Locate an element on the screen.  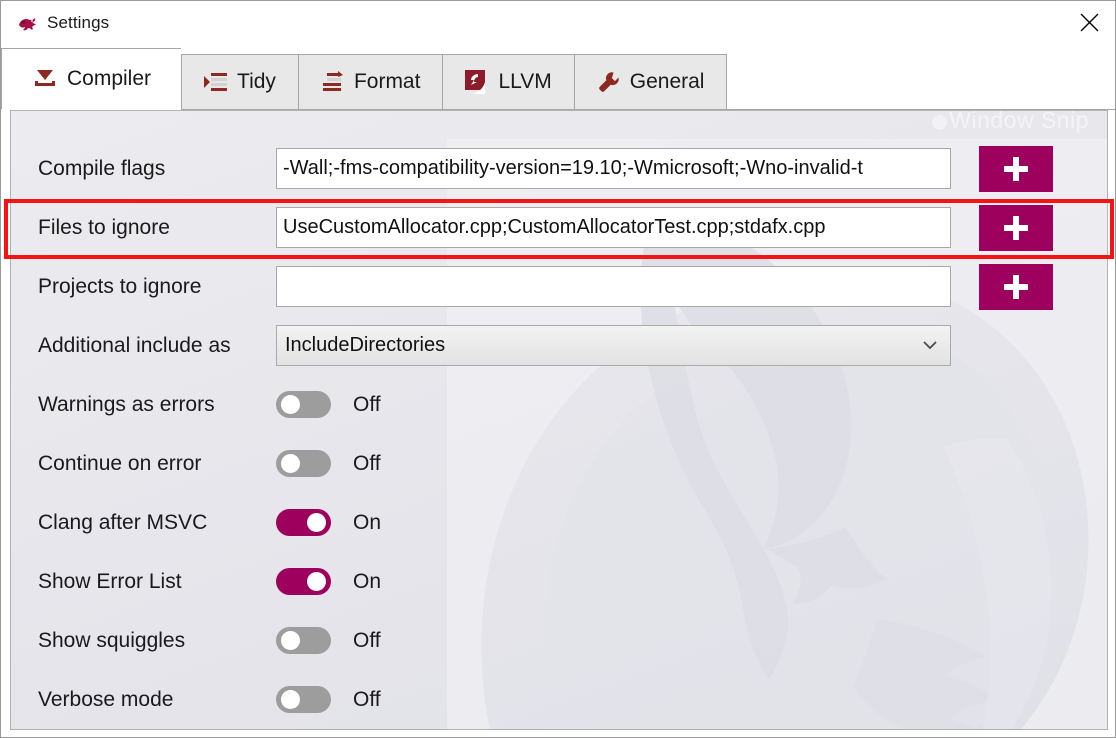
label-compile-flags: Compile flags is located at coordinates (102, 168).